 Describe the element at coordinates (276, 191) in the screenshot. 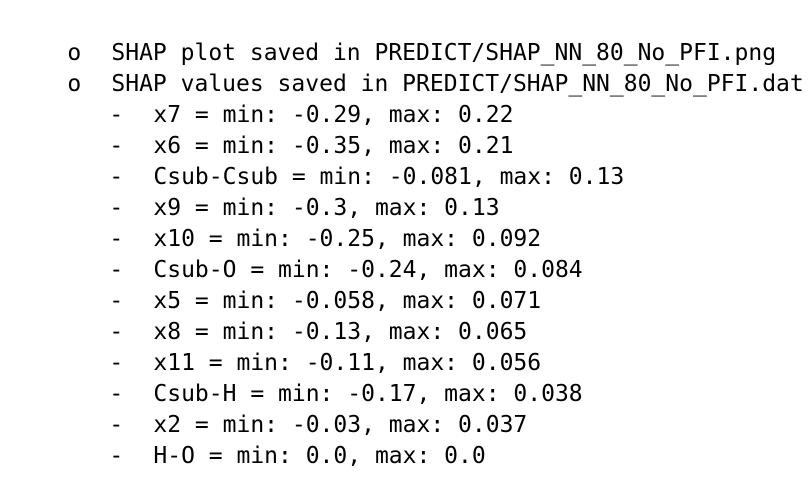

I see `list-item: - x9 = min: -0.3, max: 0.13` at that location.